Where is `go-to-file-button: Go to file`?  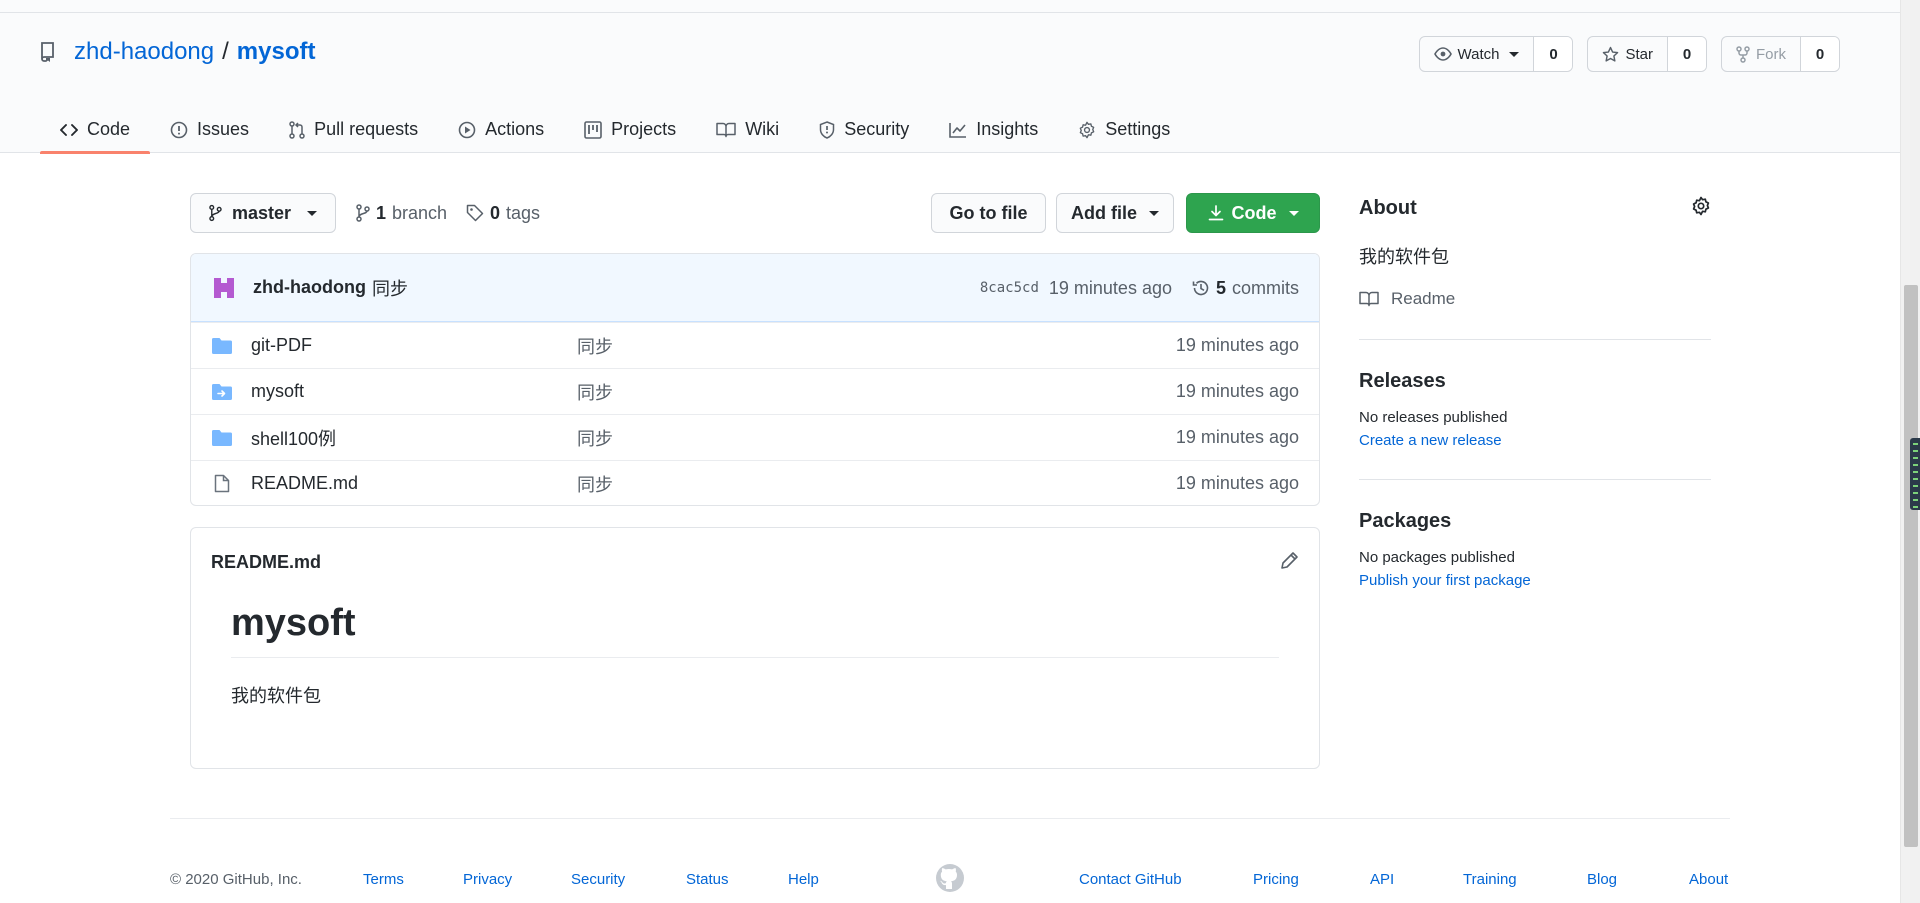 go-to-file-button: Go to file is located at coordinates (988, 213).